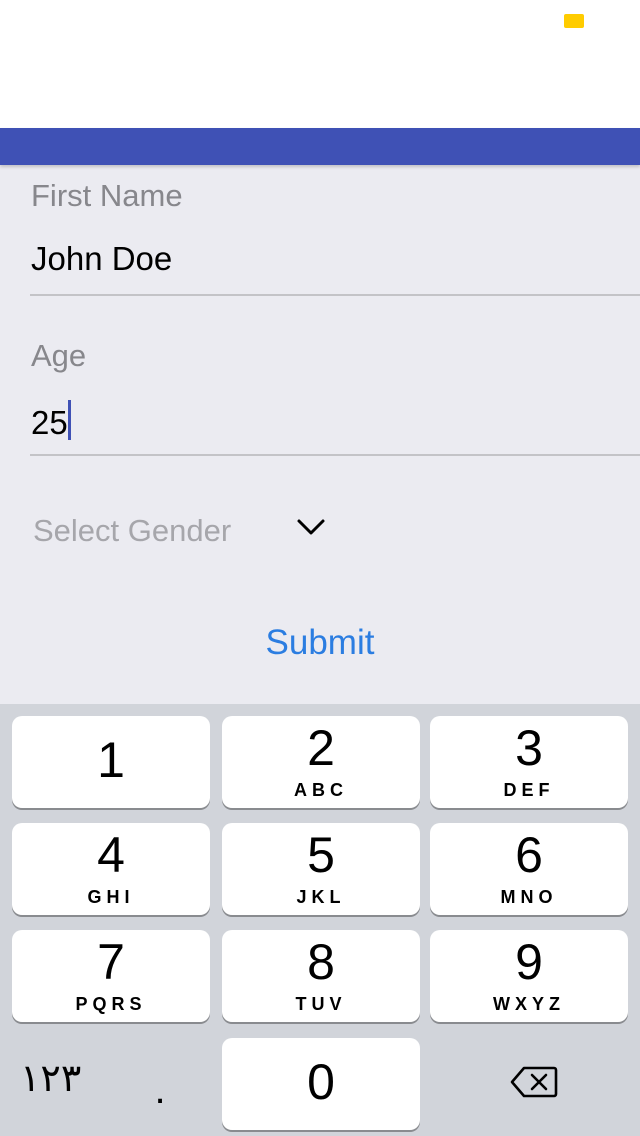 Image resolution: width=640 pixels, height=1136 pixels. What do you see at coordinates (59, 355) in the screenshot?
I see `age-label: Age` at bounding box center [59, 355].